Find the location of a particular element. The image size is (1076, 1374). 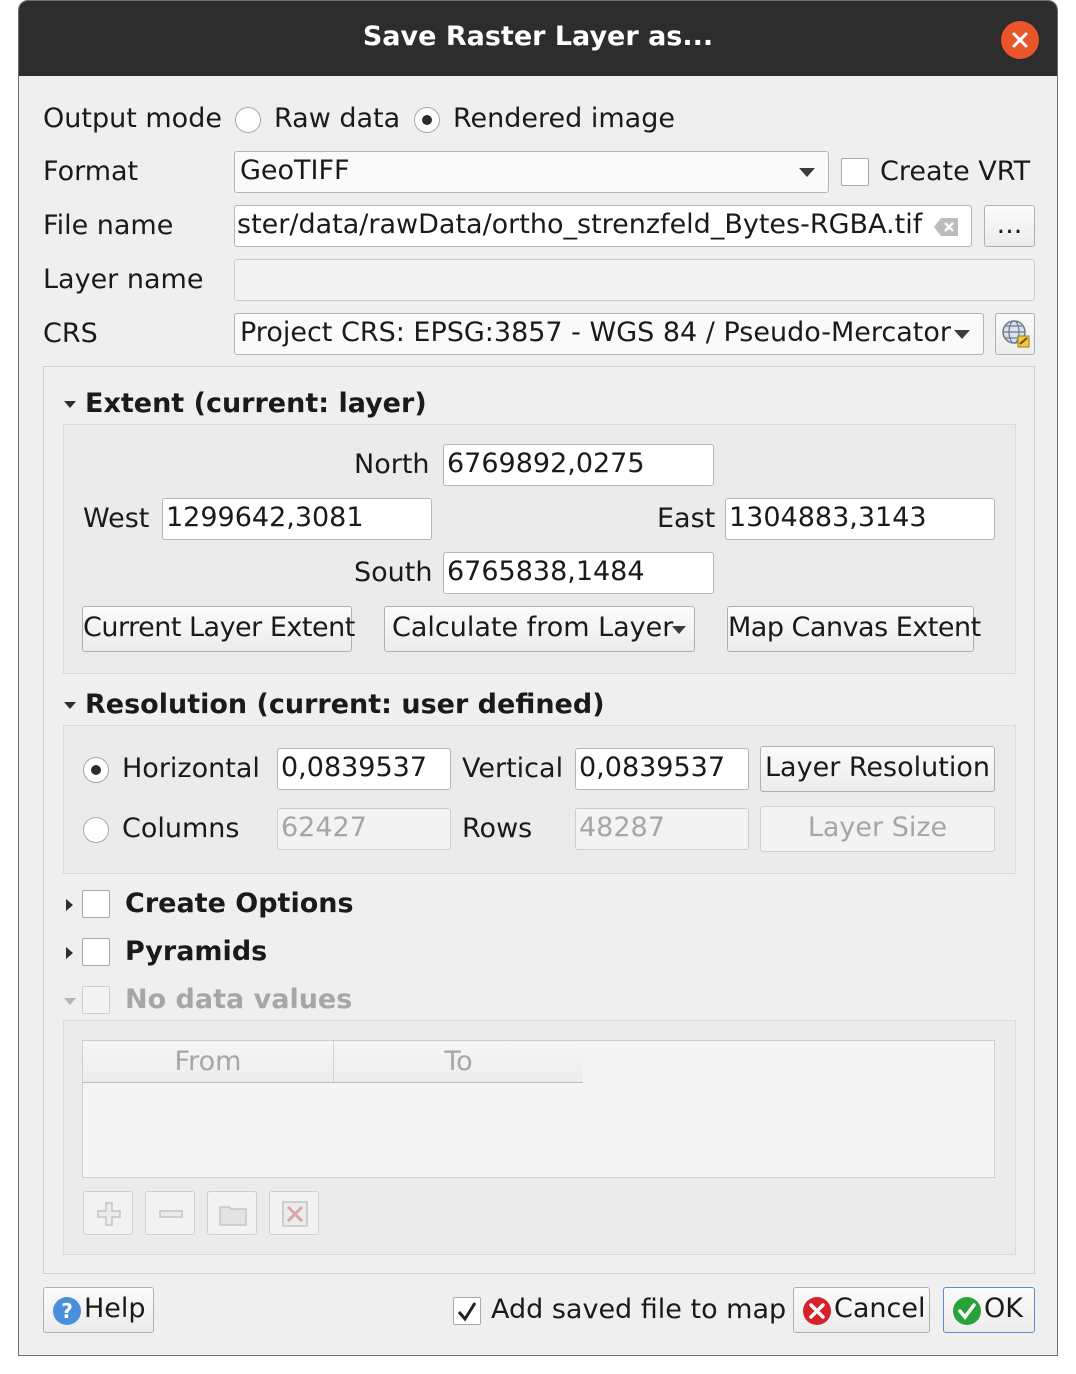

output-mode-label: Output mode is located at coordinates (132, 118).